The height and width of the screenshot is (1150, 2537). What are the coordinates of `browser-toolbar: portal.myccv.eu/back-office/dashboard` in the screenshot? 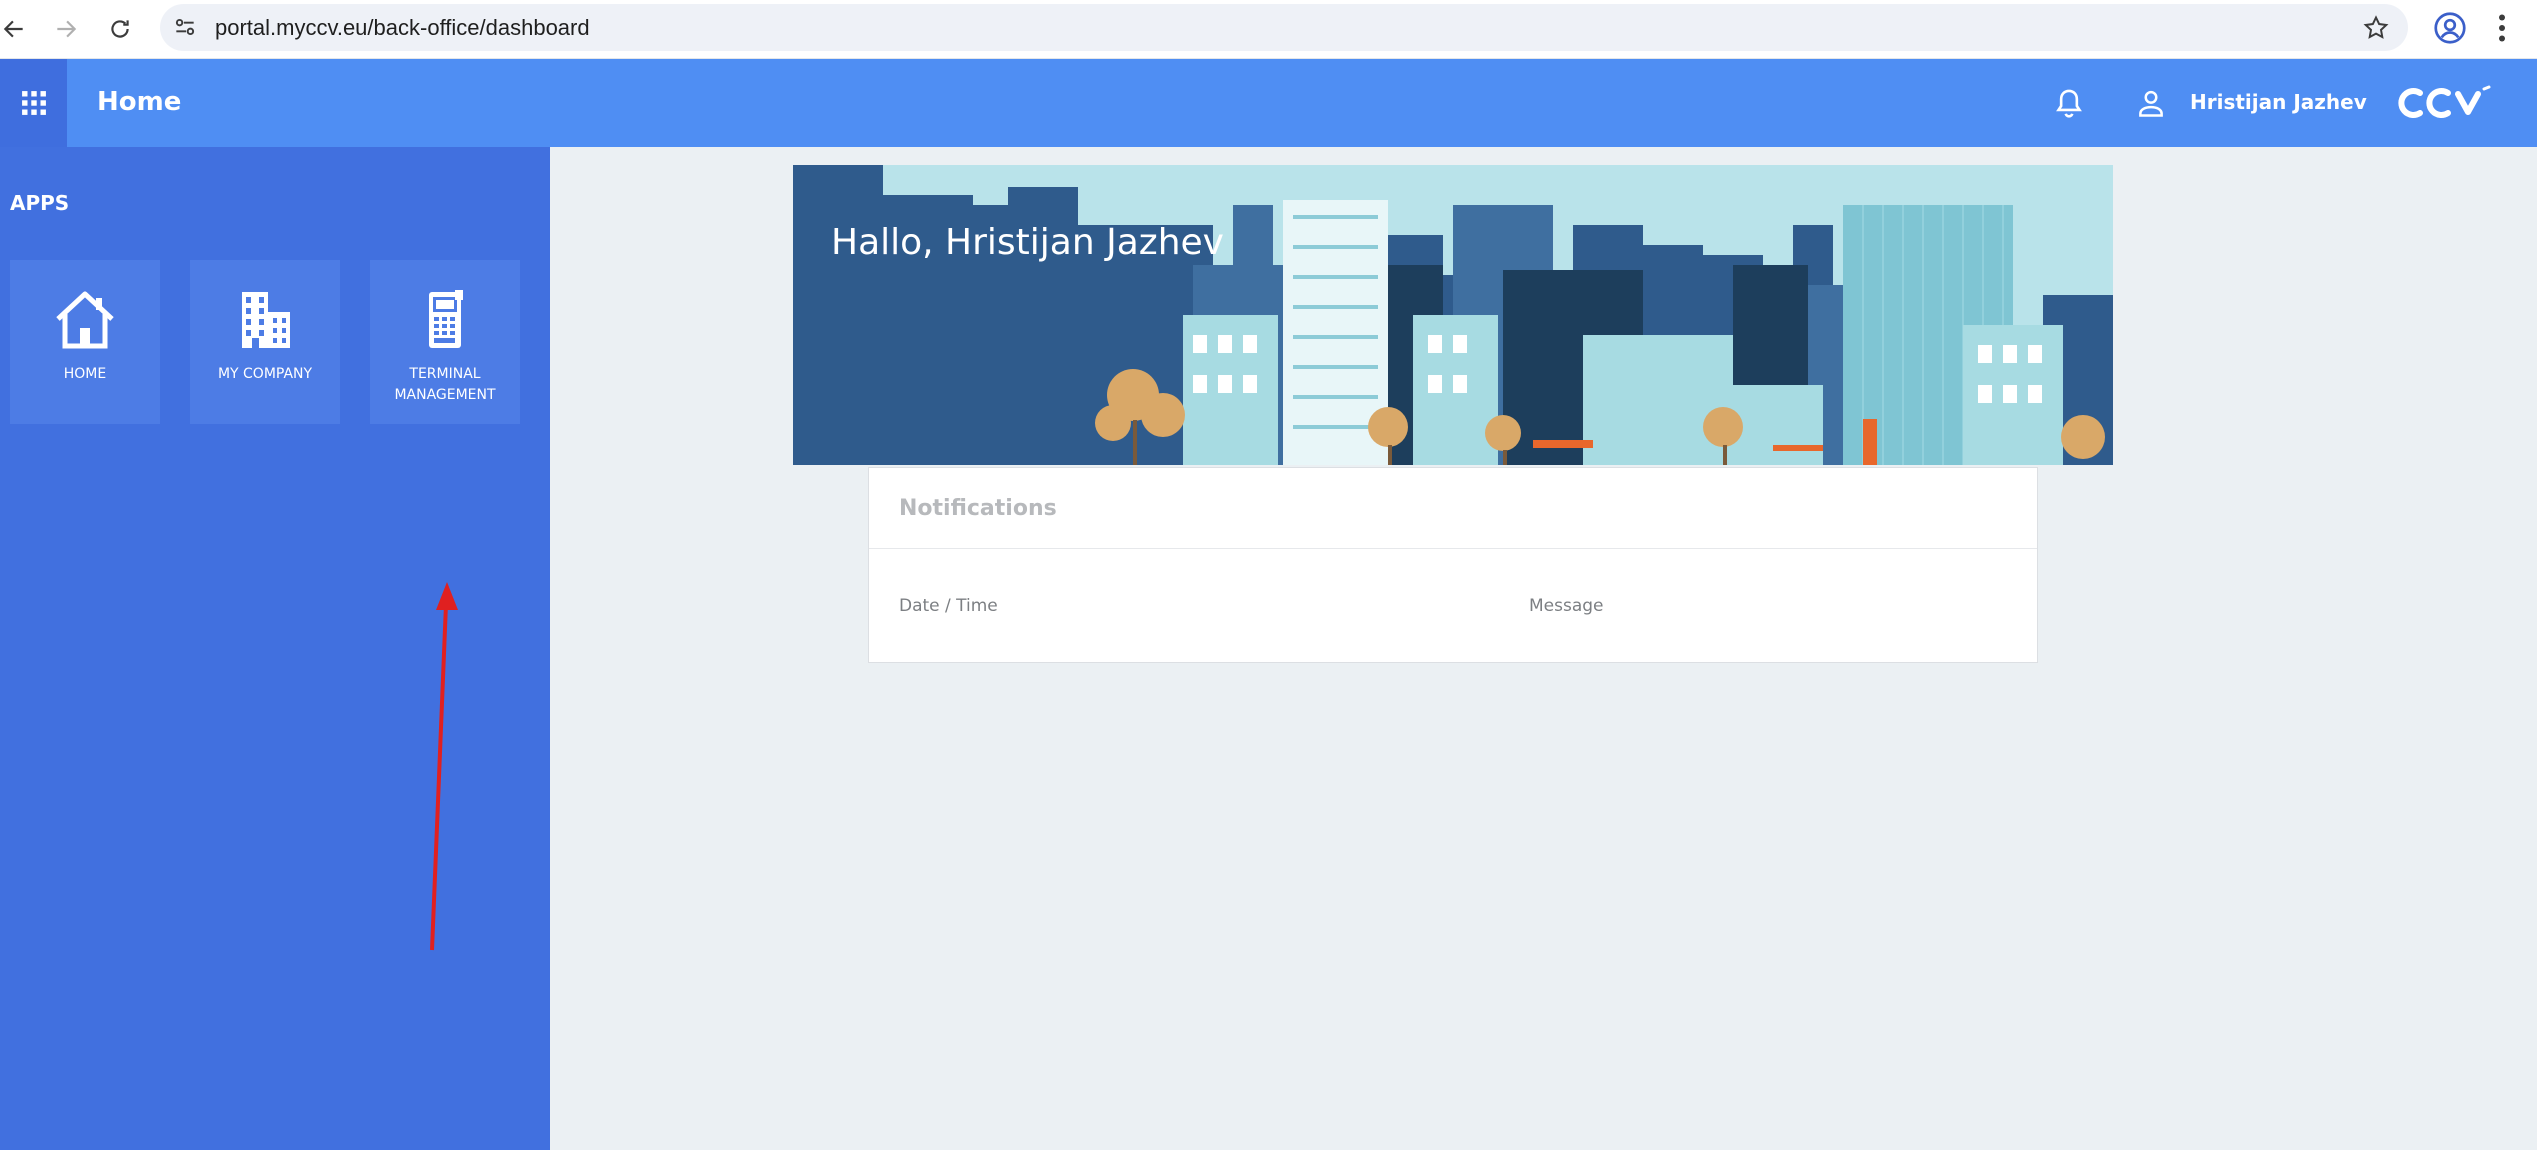 It's located at (1268, 29).